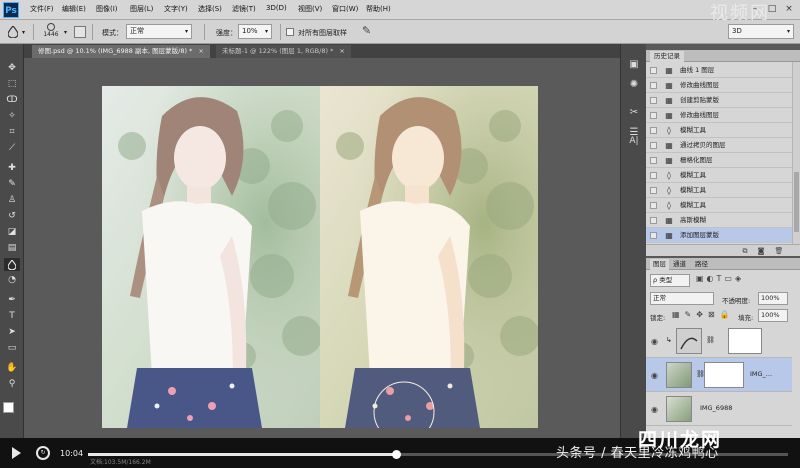 The width and height of the screenshot is (800, 468). Describe the element at coordinates (12, 384) in the screenshot. I see `zoom-tool-icon: ⚲` at that location.